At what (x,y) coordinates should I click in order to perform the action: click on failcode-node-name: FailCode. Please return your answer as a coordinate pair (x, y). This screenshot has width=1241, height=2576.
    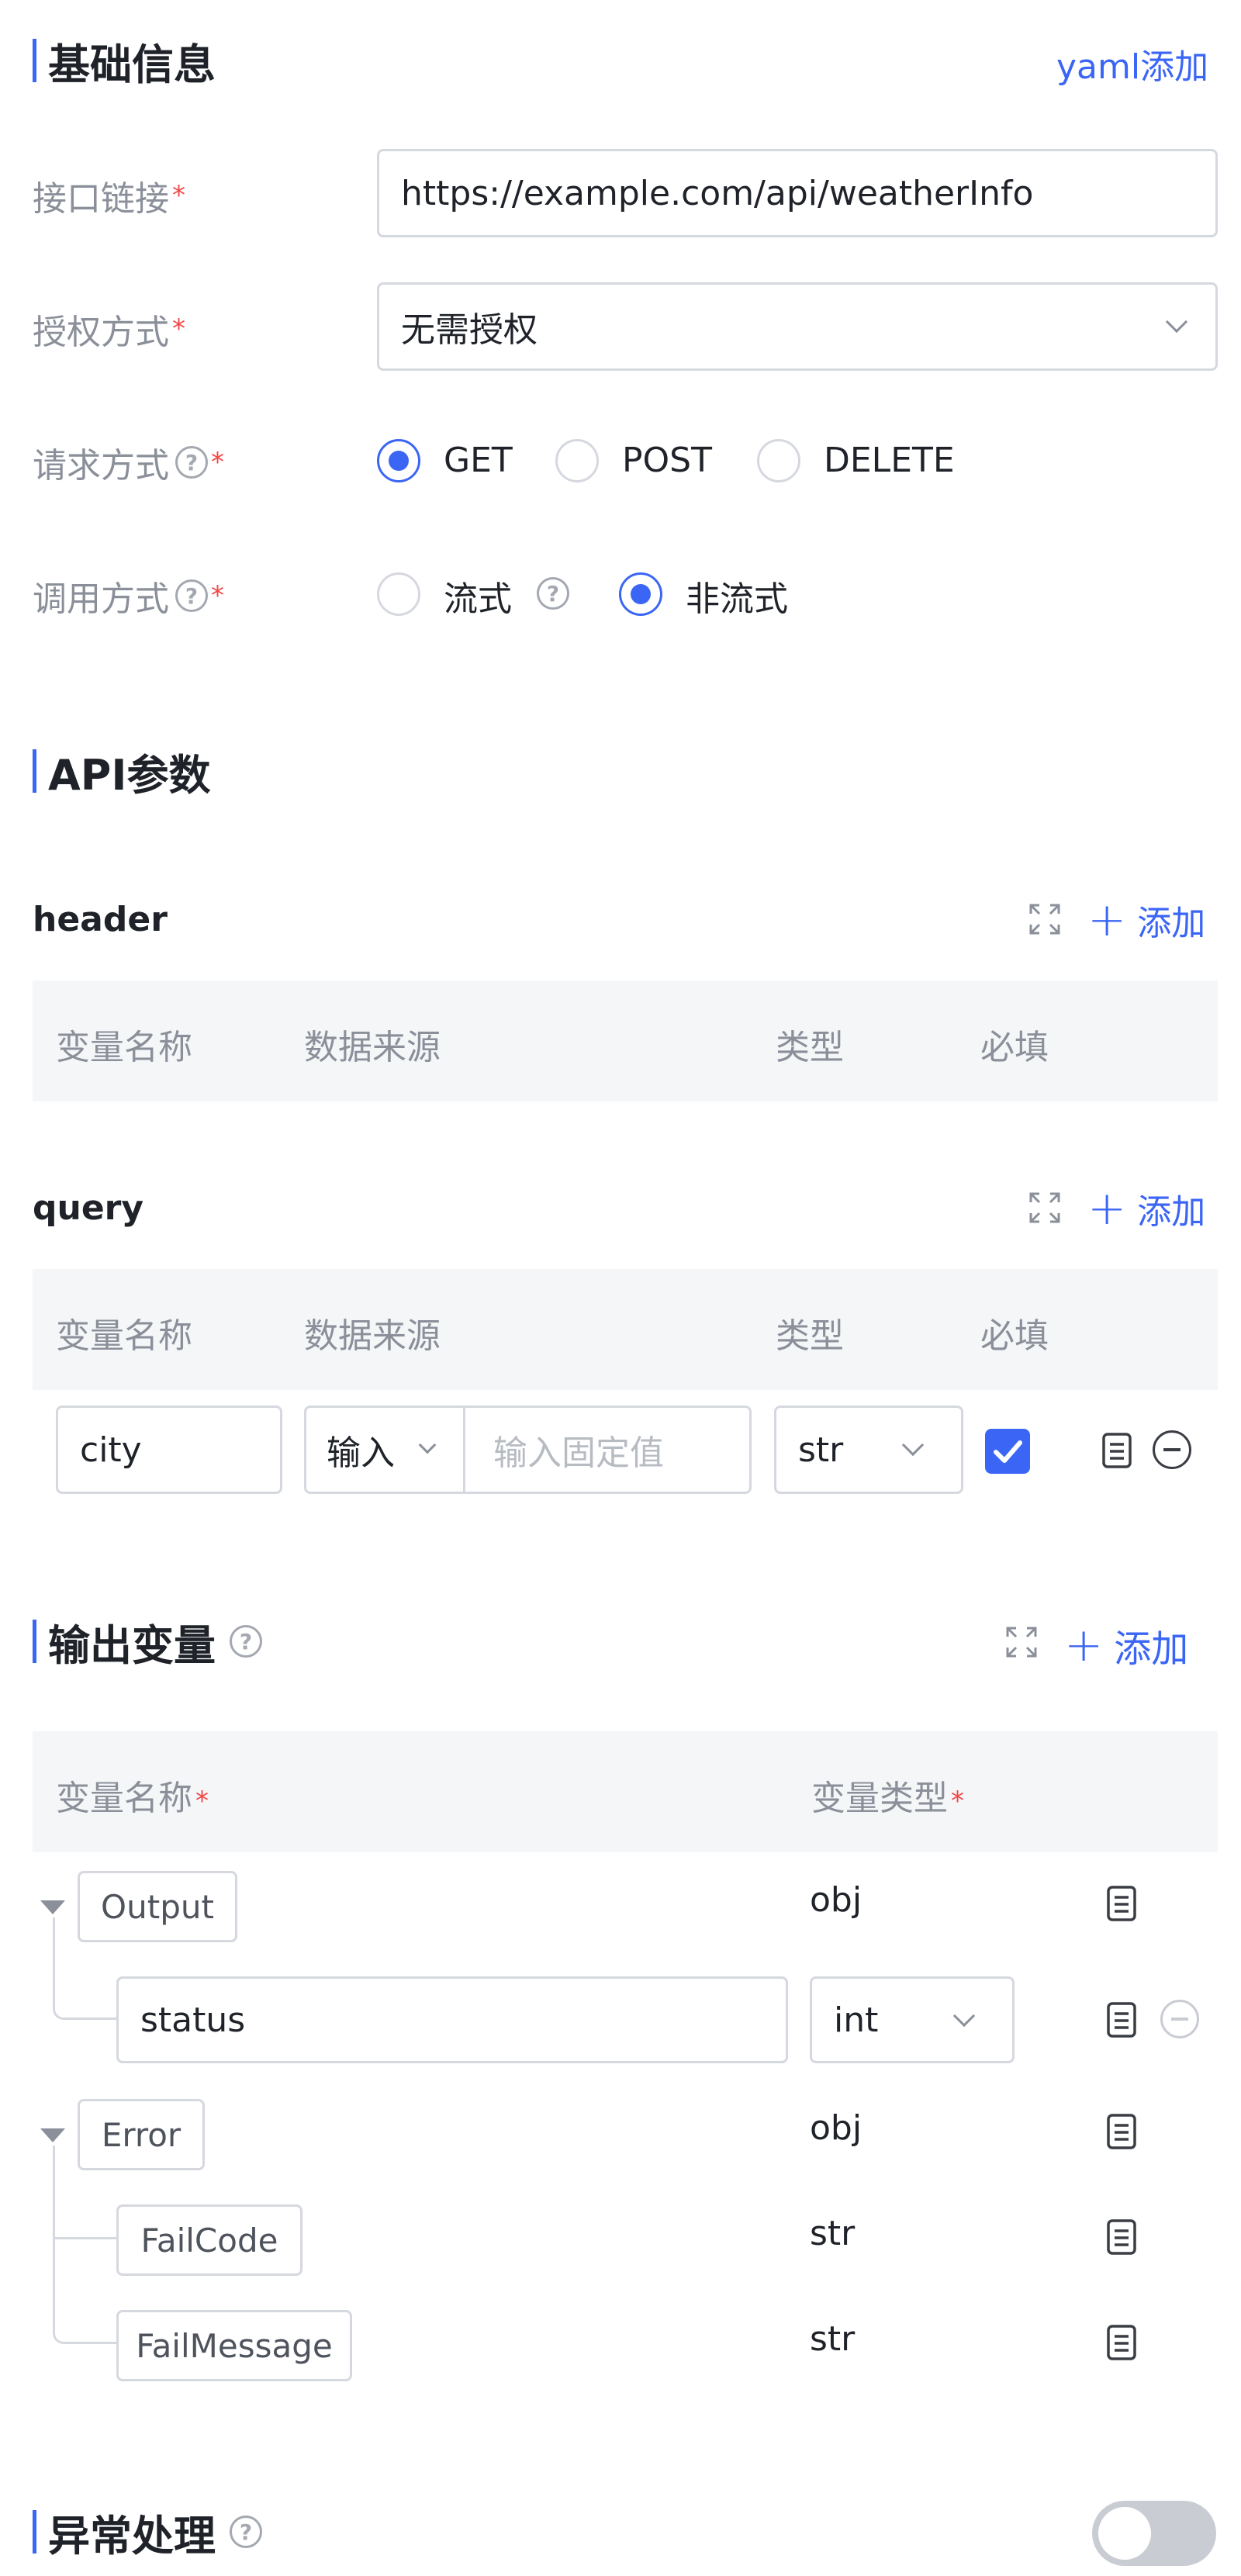
    Looking at the image, I should click on (209, 2240).